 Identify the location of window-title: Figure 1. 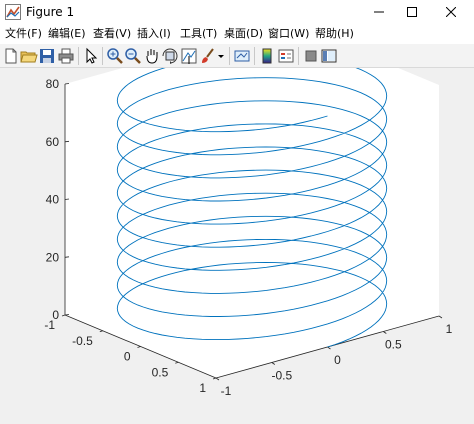
(50, 12).